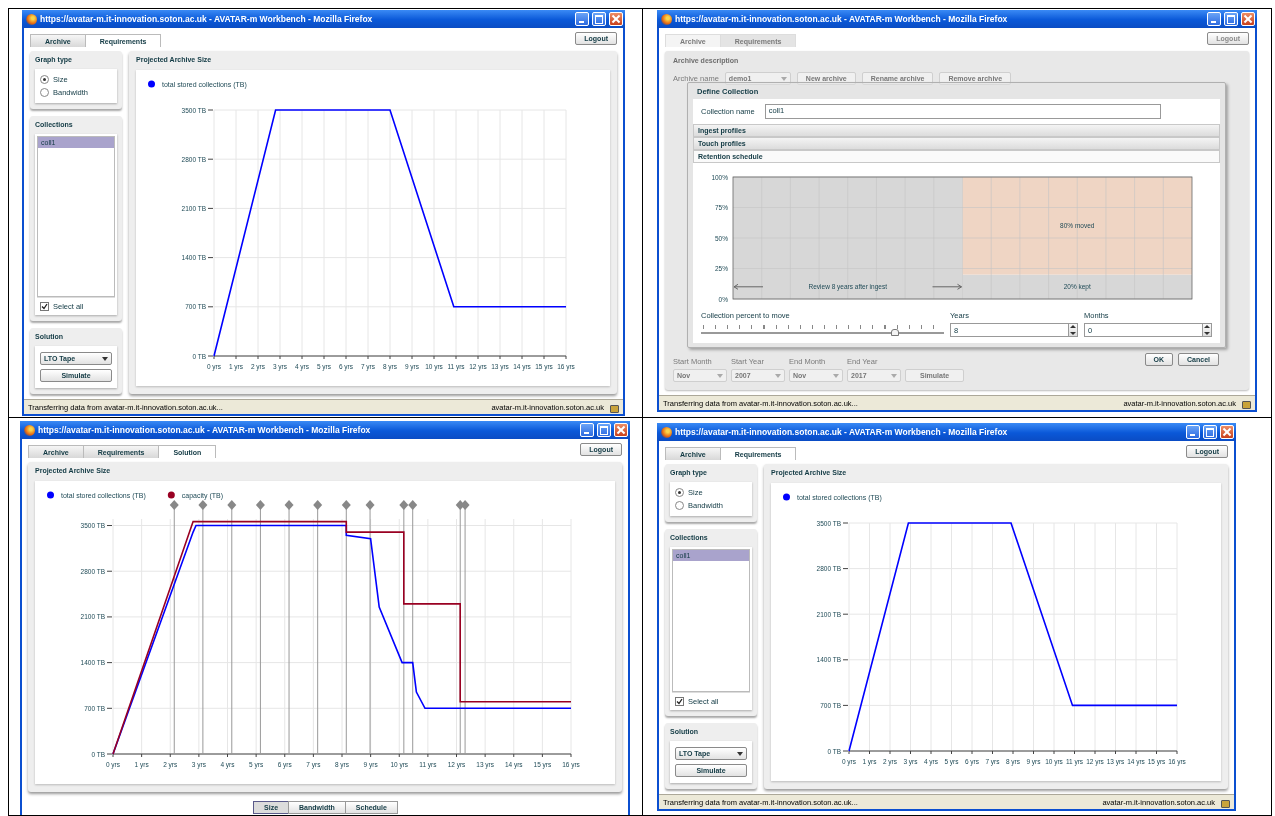  I want to click on slider-thumb, so click(895, 332).